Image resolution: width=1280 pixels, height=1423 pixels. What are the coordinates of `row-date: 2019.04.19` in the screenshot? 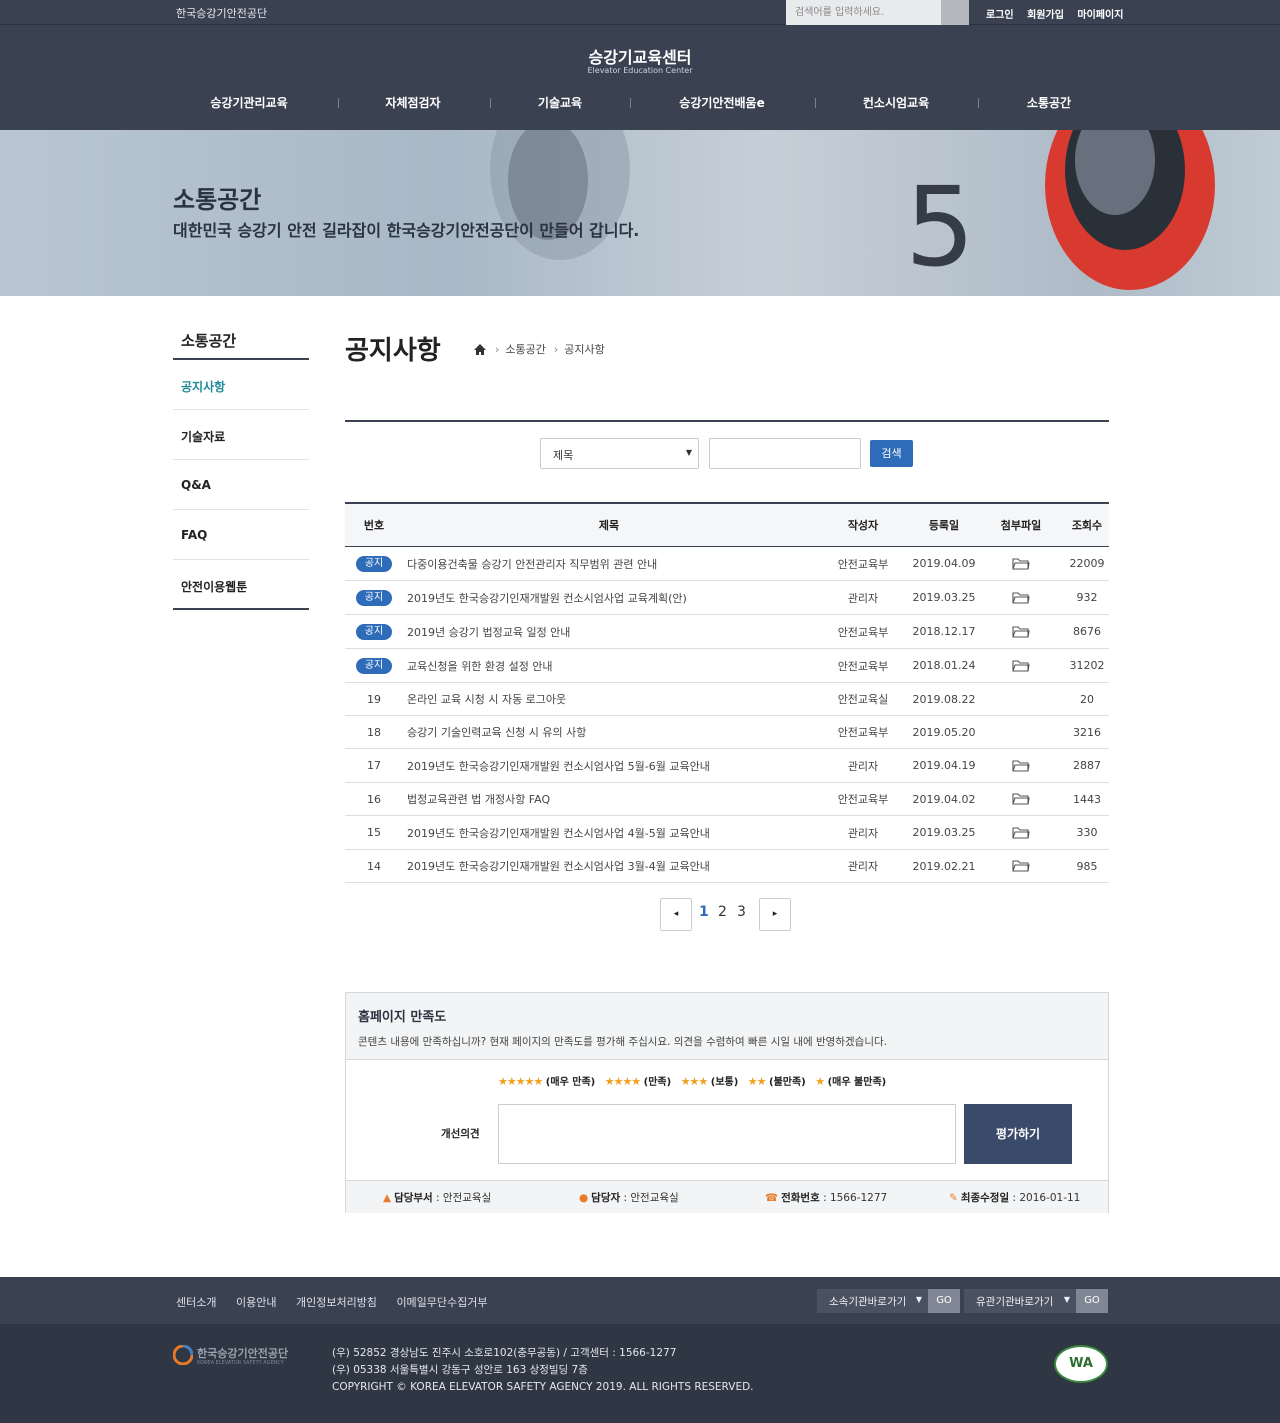 It's located at (944, 765).